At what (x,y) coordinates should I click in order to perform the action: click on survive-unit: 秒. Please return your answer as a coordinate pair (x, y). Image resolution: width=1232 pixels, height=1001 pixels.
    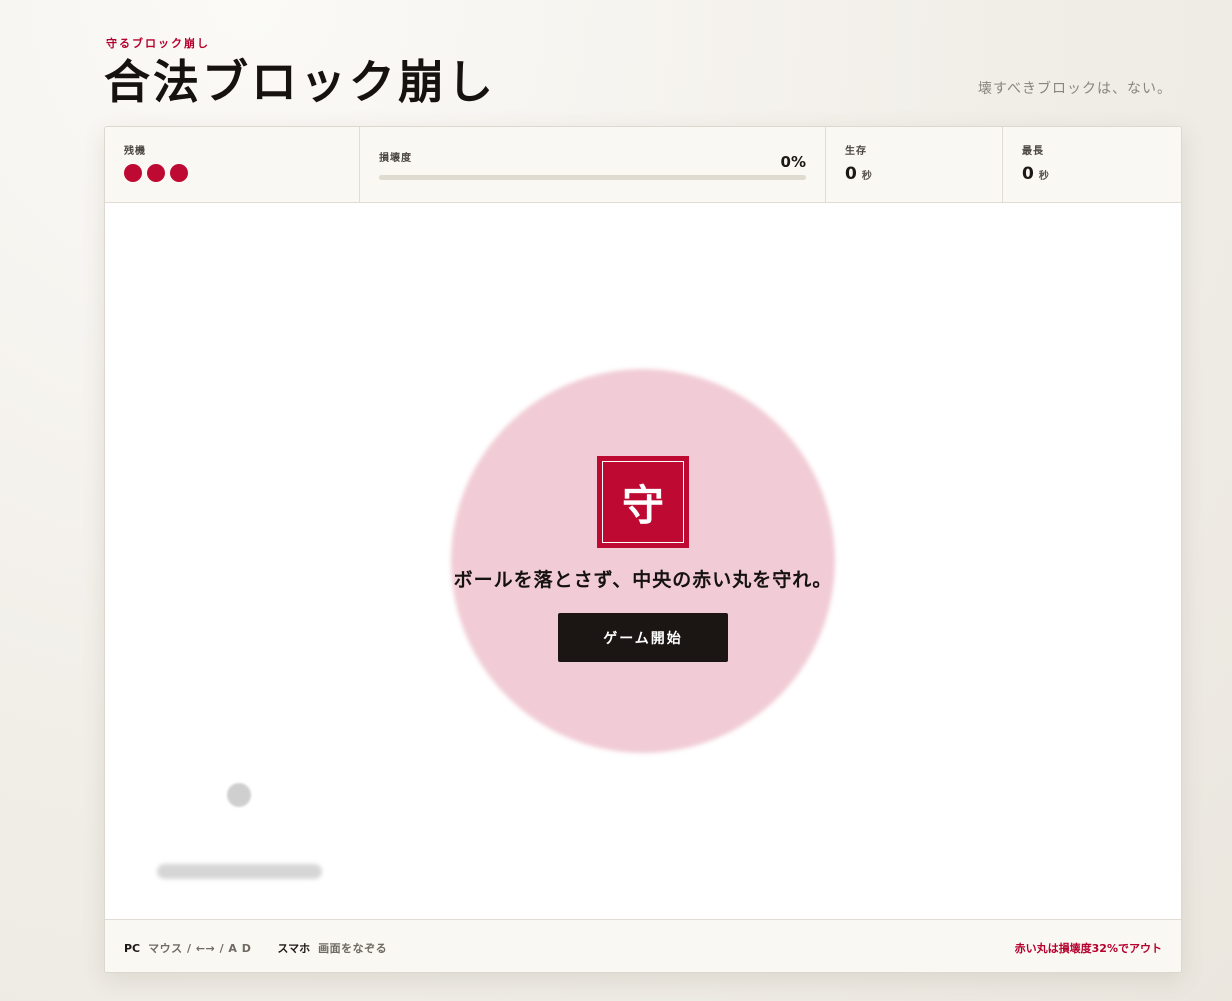
    Looking at the image, I should click on (866, 176).